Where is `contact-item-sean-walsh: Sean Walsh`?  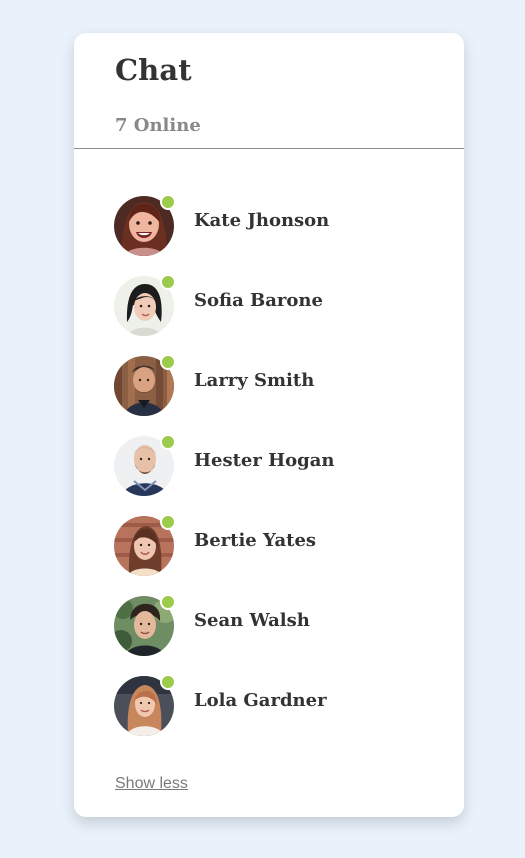
contact-item-sean-walsh: Sean Walsh is located at coordinates (269, 635).